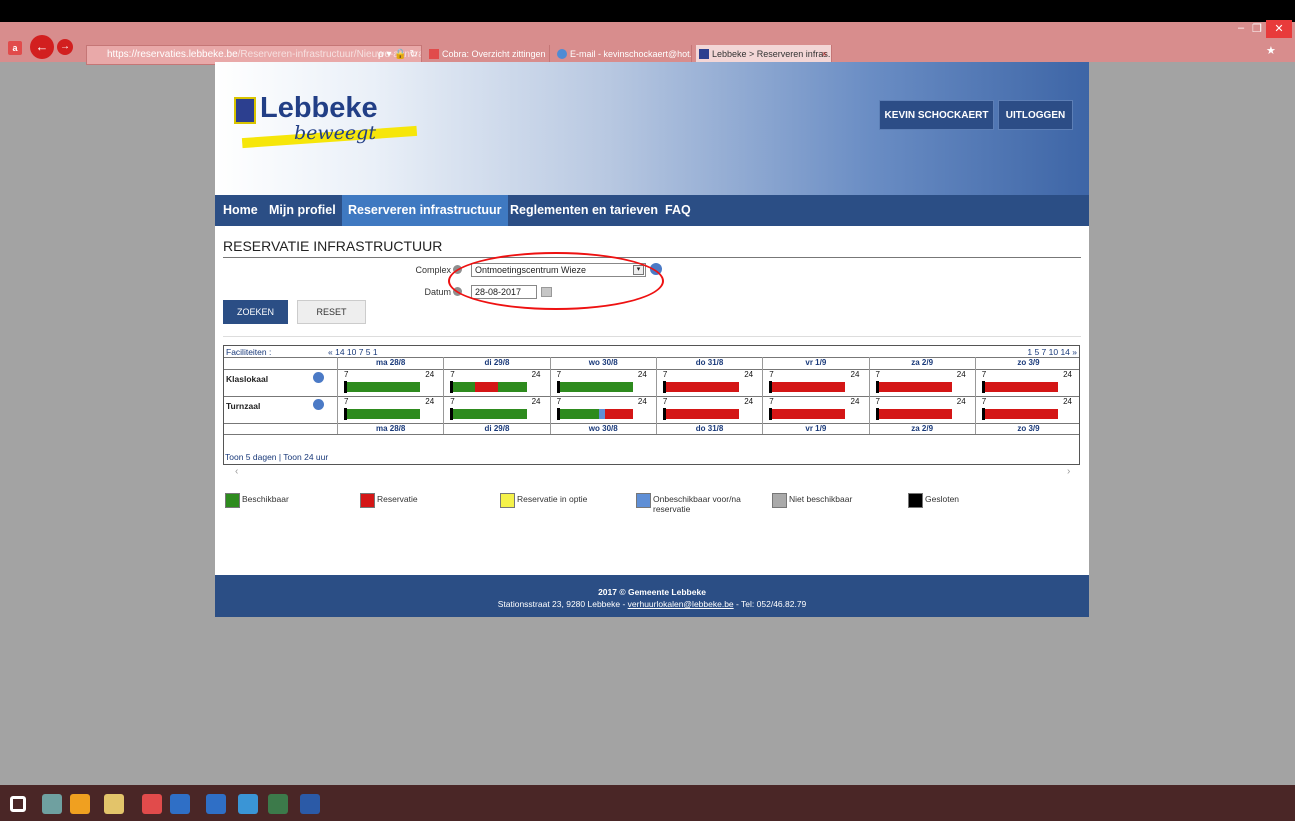 Image resolution: width=1295 pixels, height=821 pixels. What do you see at coordinates (236, 471) in the screenshot?
I see `scroll-left-icon: ‹` at bounding box center [236, 471].